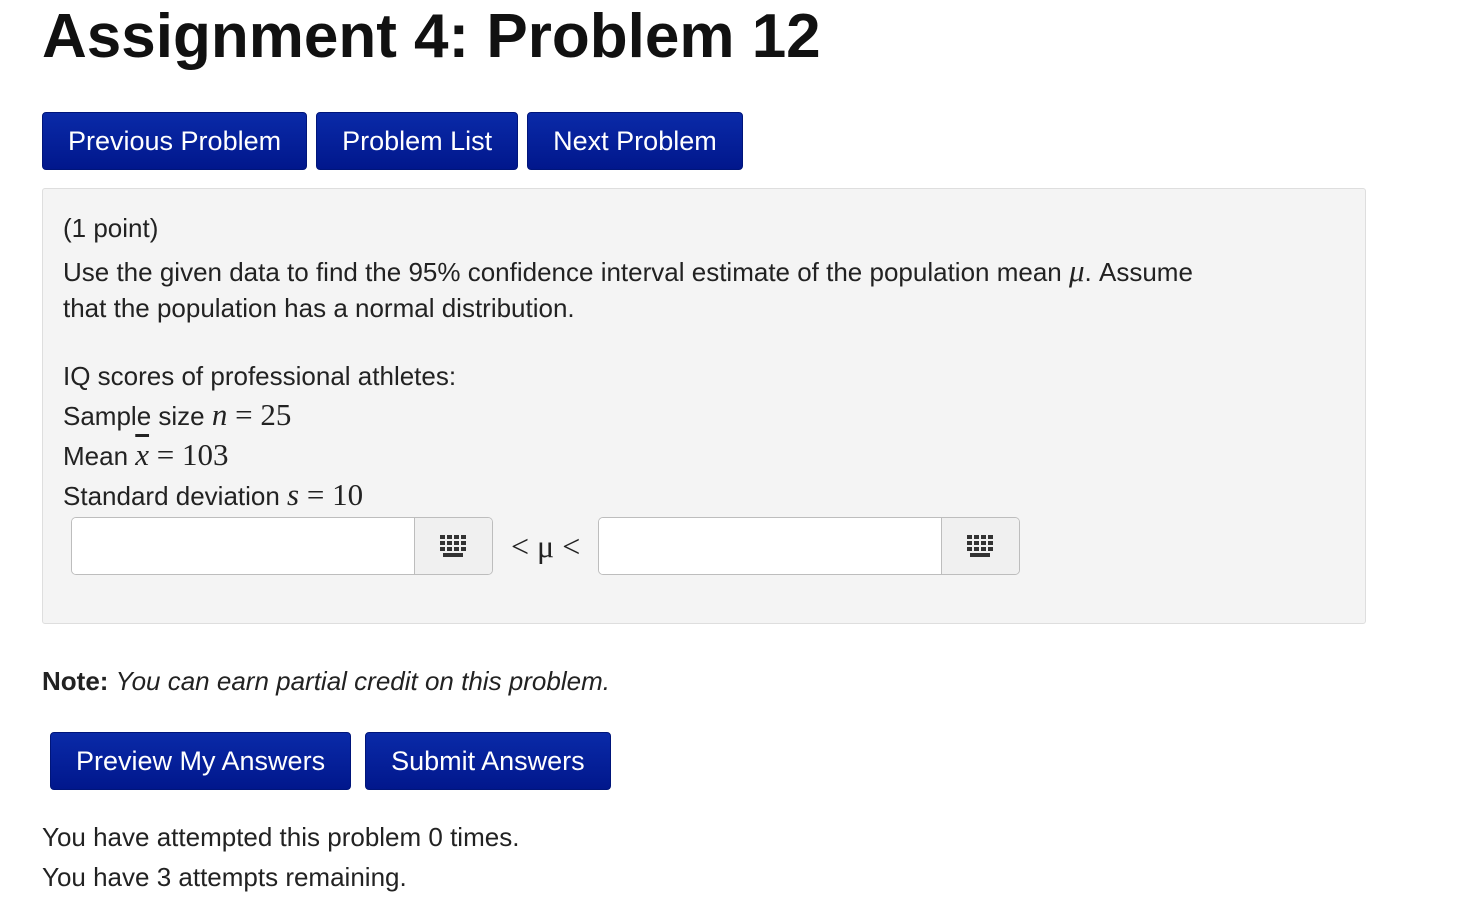  What do you see at coordinates (431, 36) in the screenshot?
I see `page-title: Assignment 4: Problem 12` at bounding box center [431, 36].